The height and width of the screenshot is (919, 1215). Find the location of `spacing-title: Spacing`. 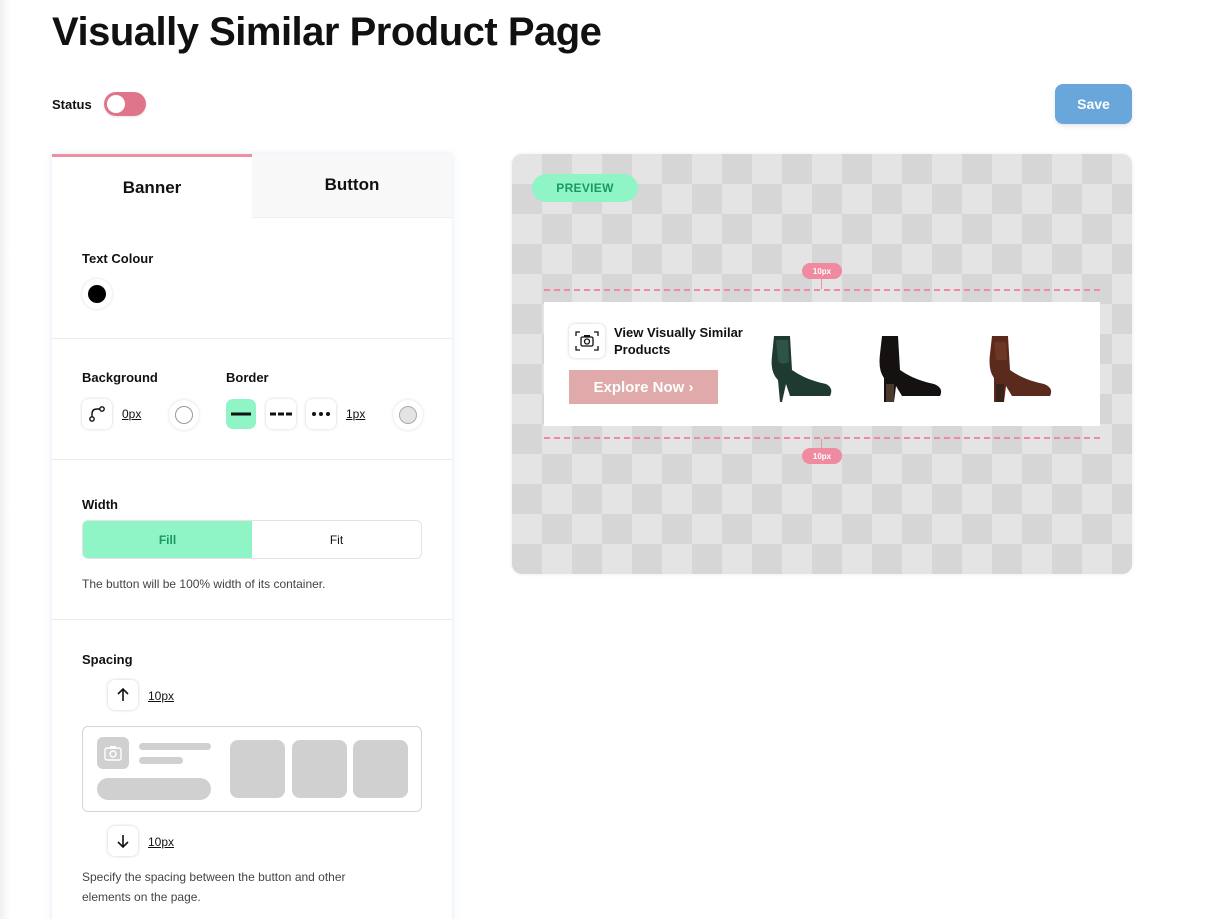

spacing-title: Spacing is located at coordinates (107, 659).